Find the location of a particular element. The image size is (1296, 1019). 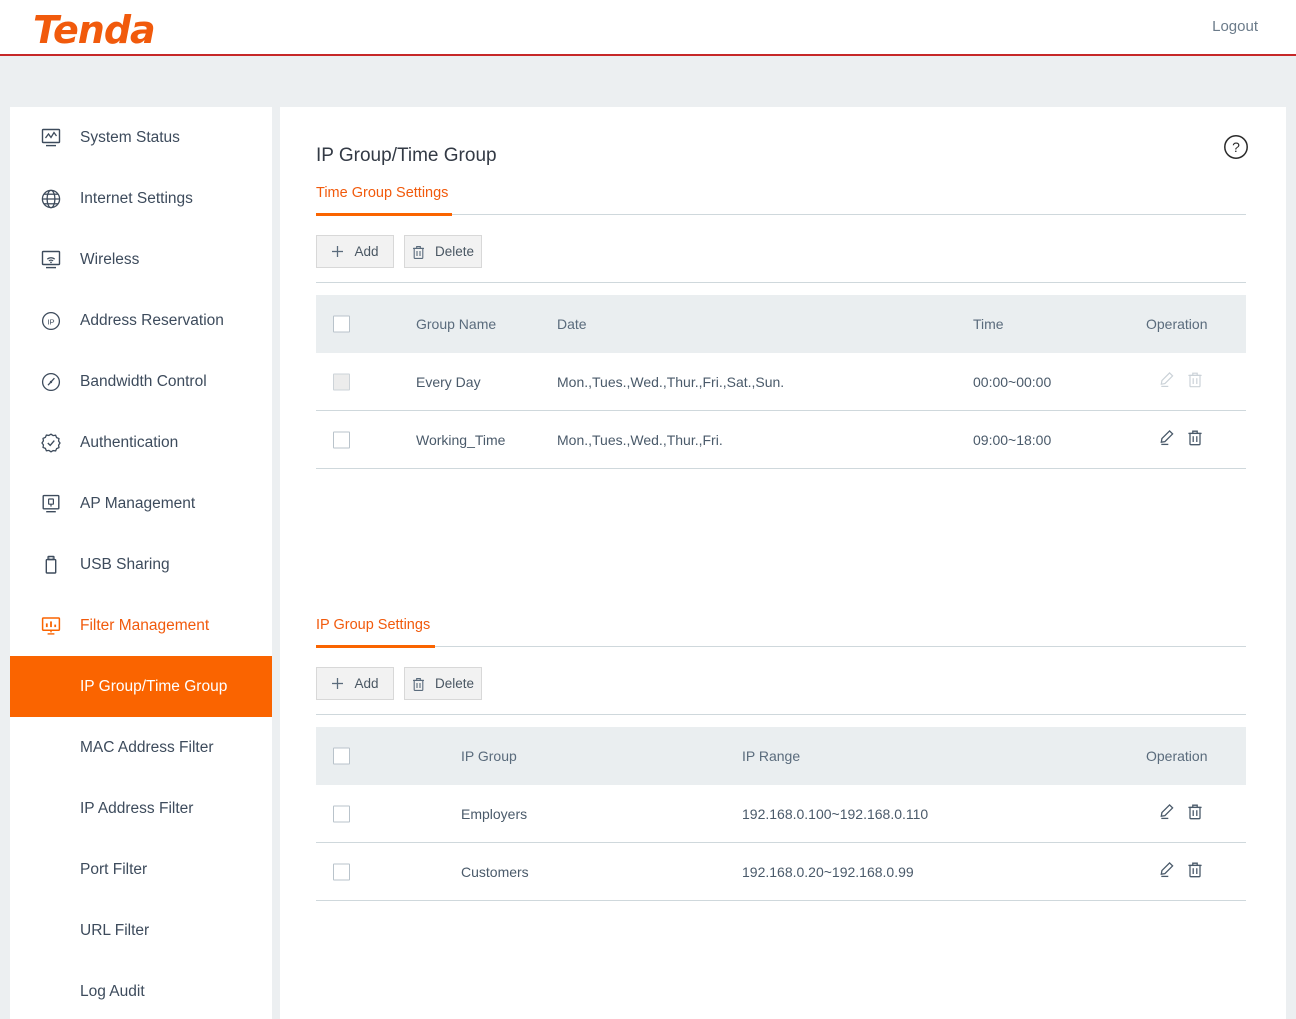

monitor-chart-icon is located at coordinates (51, 138).